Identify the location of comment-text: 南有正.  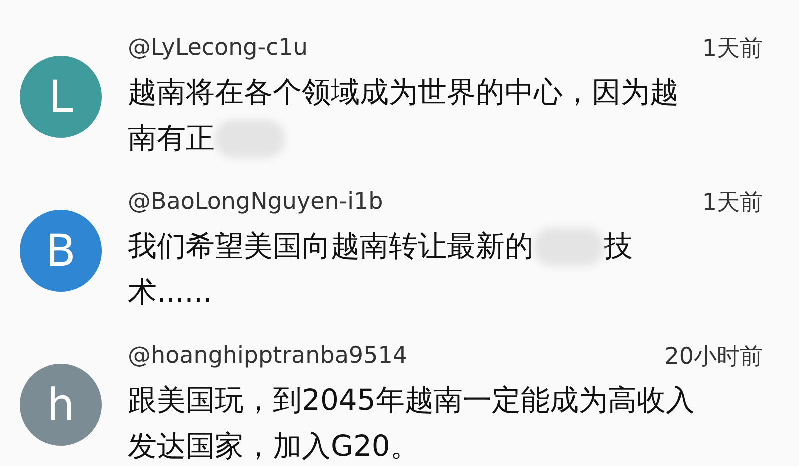
(171, 138).